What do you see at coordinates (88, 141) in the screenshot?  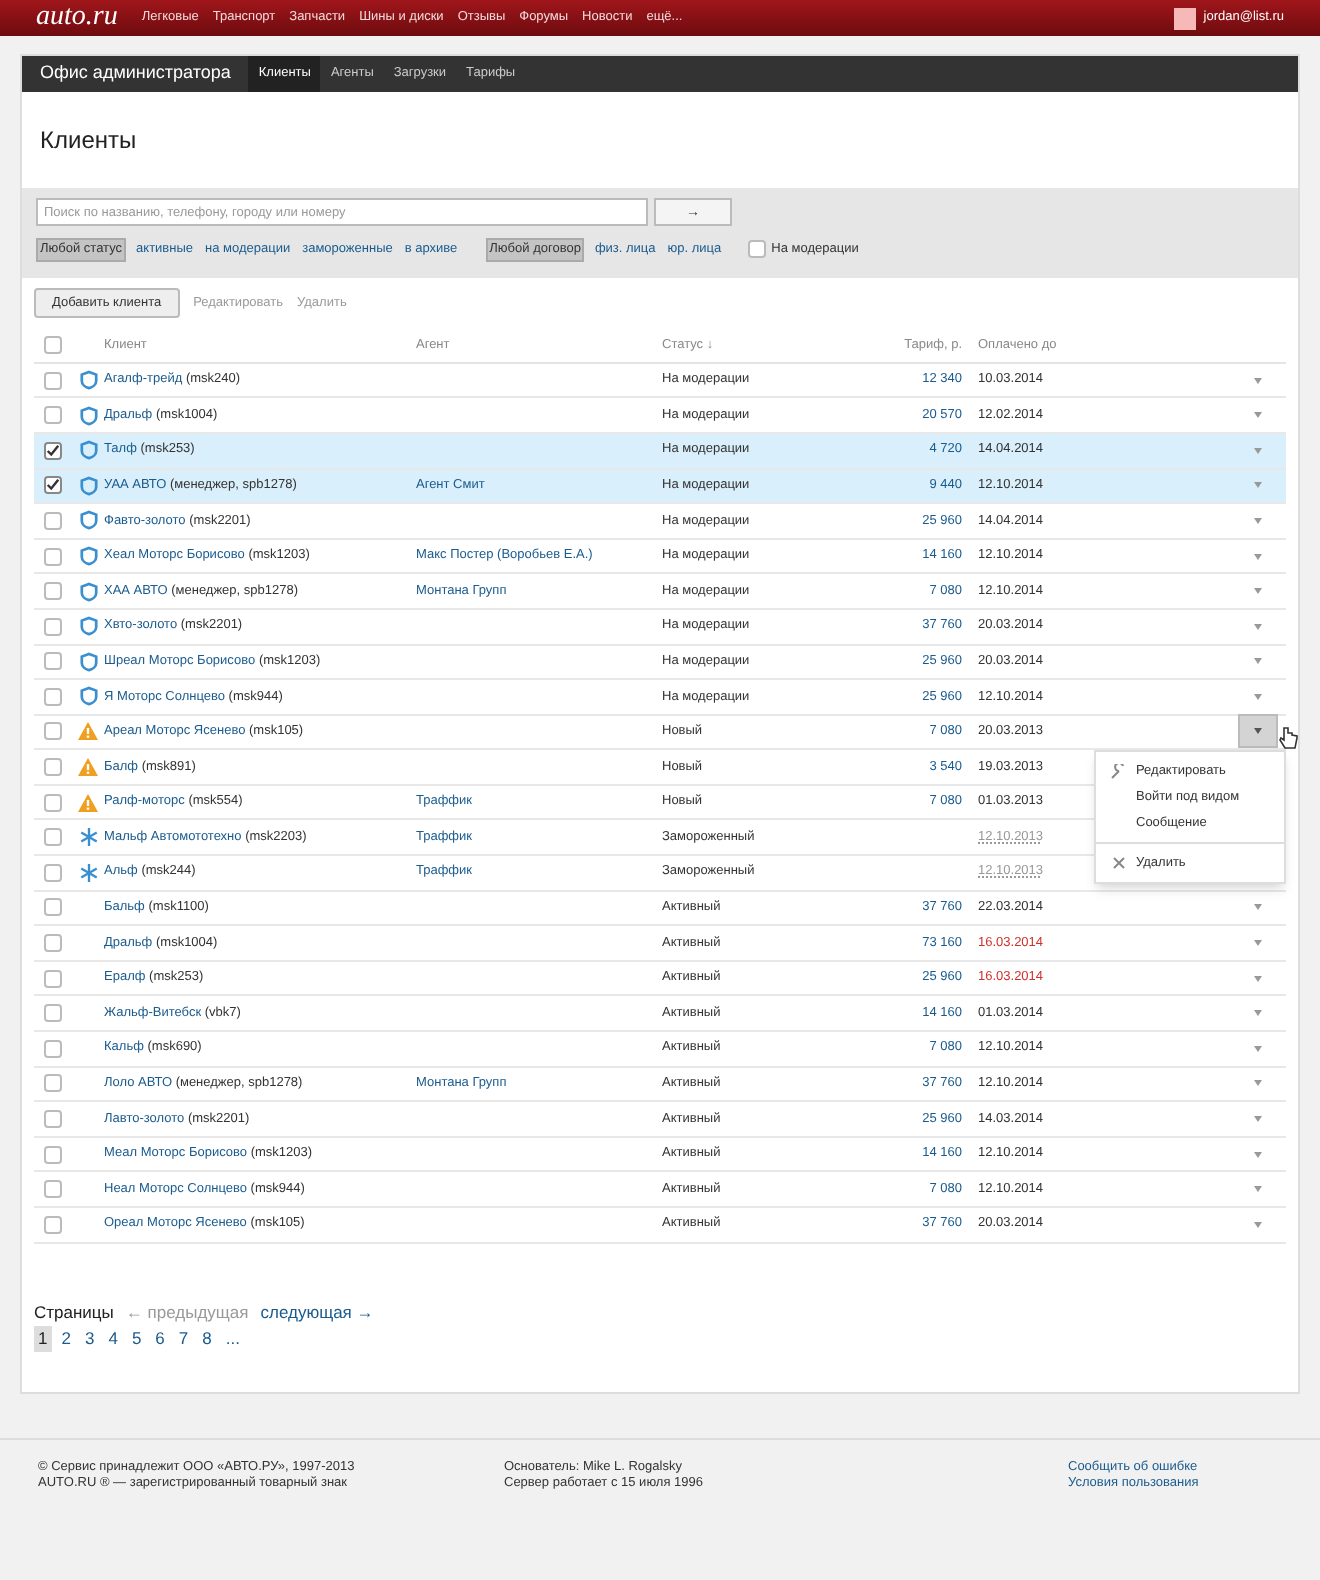 I see `page-title: Клиенты` at bounding box center [88, 141].